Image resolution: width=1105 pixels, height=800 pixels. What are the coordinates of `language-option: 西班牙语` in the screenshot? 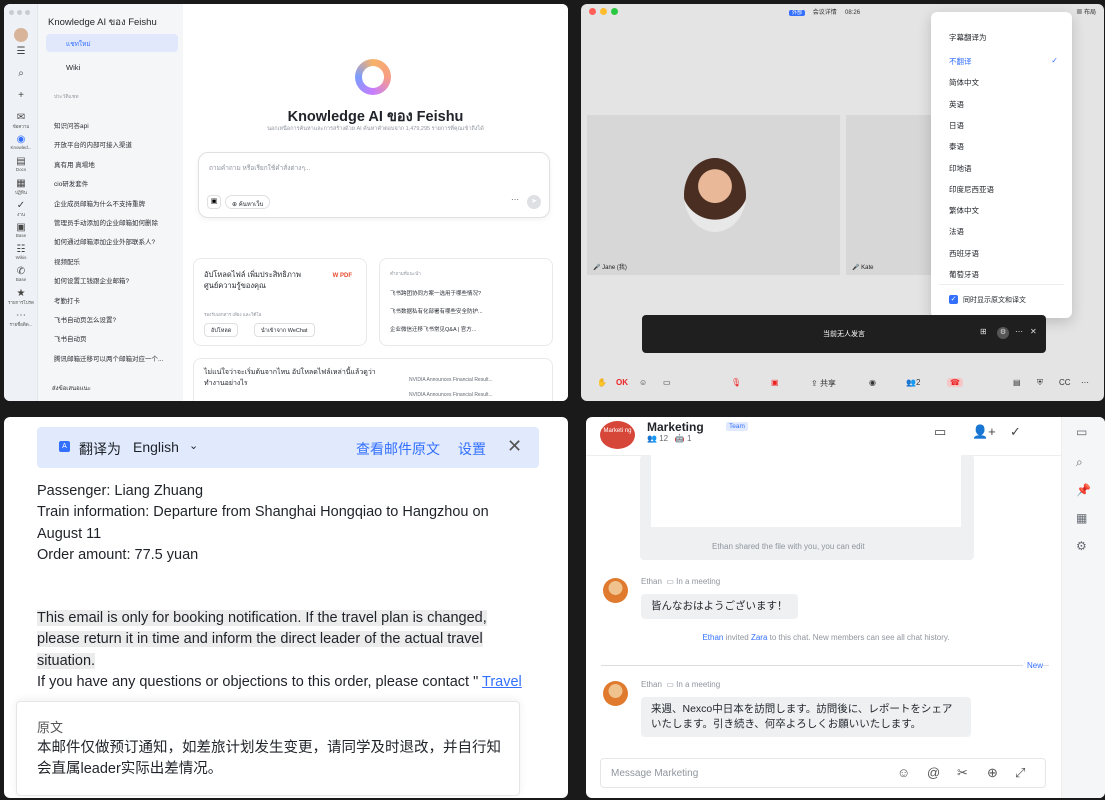 It's located at (964, 253).